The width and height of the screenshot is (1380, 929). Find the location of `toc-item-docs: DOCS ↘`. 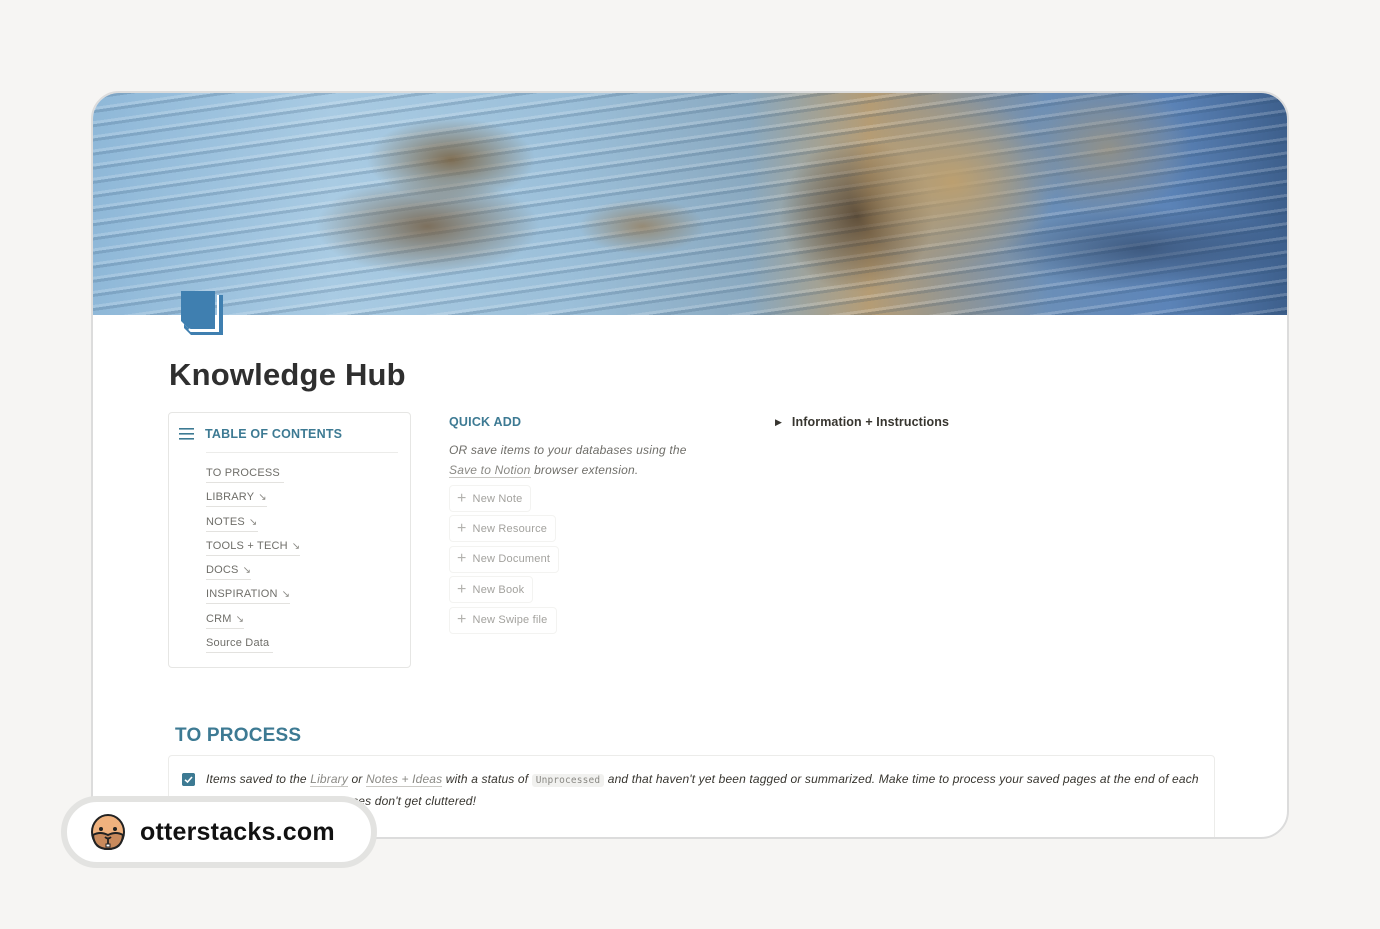

toc-item-docs: DOCS ↘ is located at coordinates (253, 574).